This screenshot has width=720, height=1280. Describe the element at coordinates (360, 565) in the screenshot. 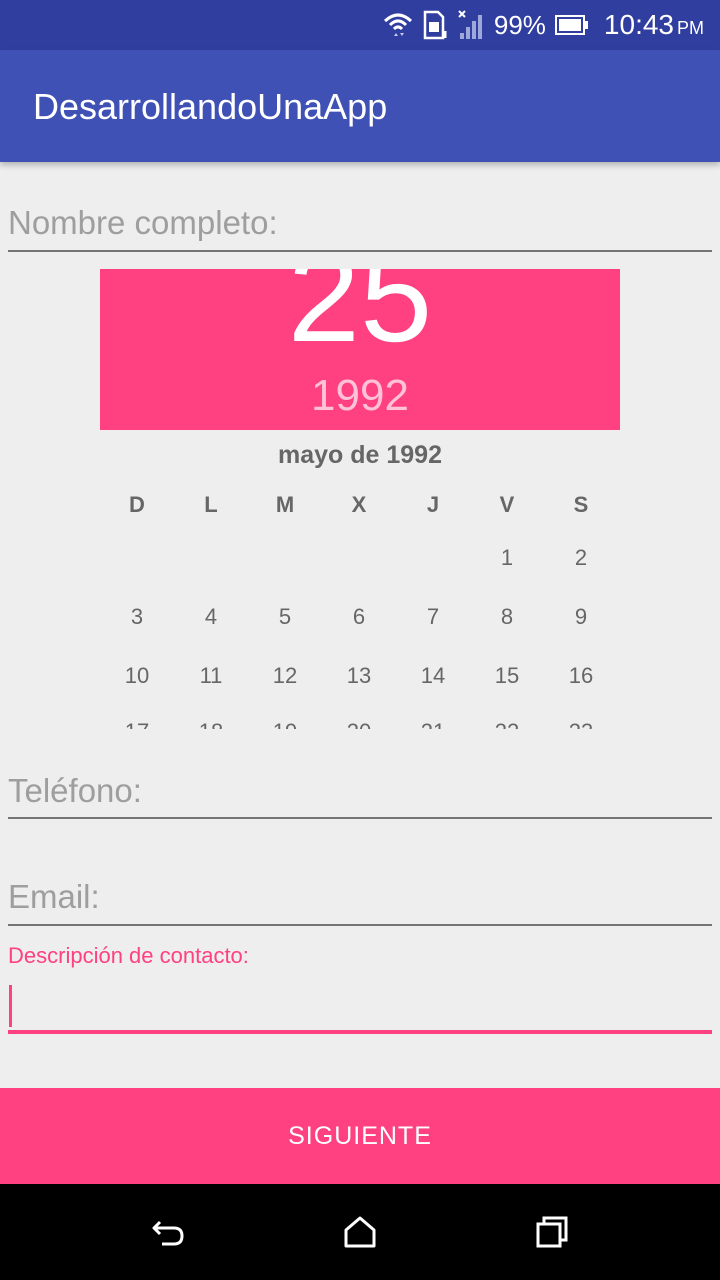

I see `week-row: 1 2` at that location.